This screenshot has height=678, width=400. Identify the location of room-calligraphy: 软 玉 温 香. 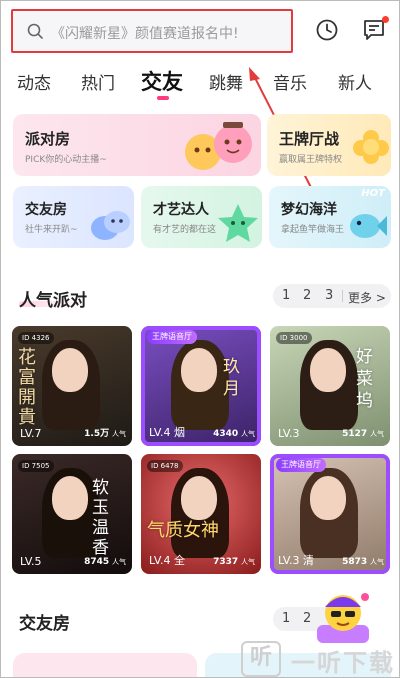
(100, 518).